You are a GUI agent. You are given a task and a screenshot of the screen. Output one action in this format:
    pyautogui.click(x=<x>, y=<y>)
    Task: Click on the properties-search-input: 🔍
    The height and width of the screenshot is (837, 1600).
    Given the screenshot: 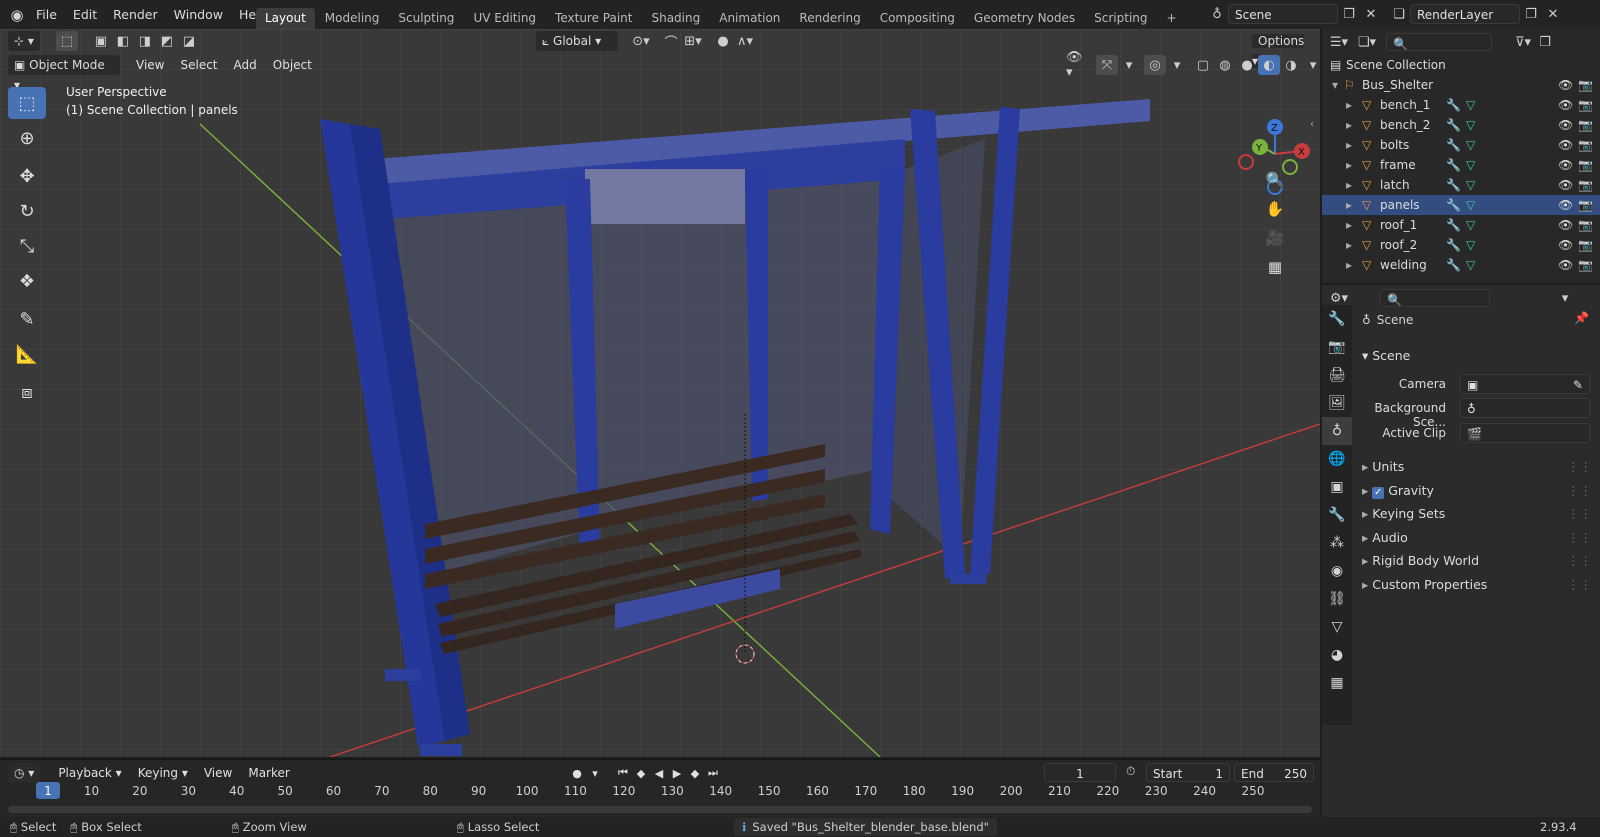 What is the action you would take?
    pyautogui.click(x=1435, y=298)
    